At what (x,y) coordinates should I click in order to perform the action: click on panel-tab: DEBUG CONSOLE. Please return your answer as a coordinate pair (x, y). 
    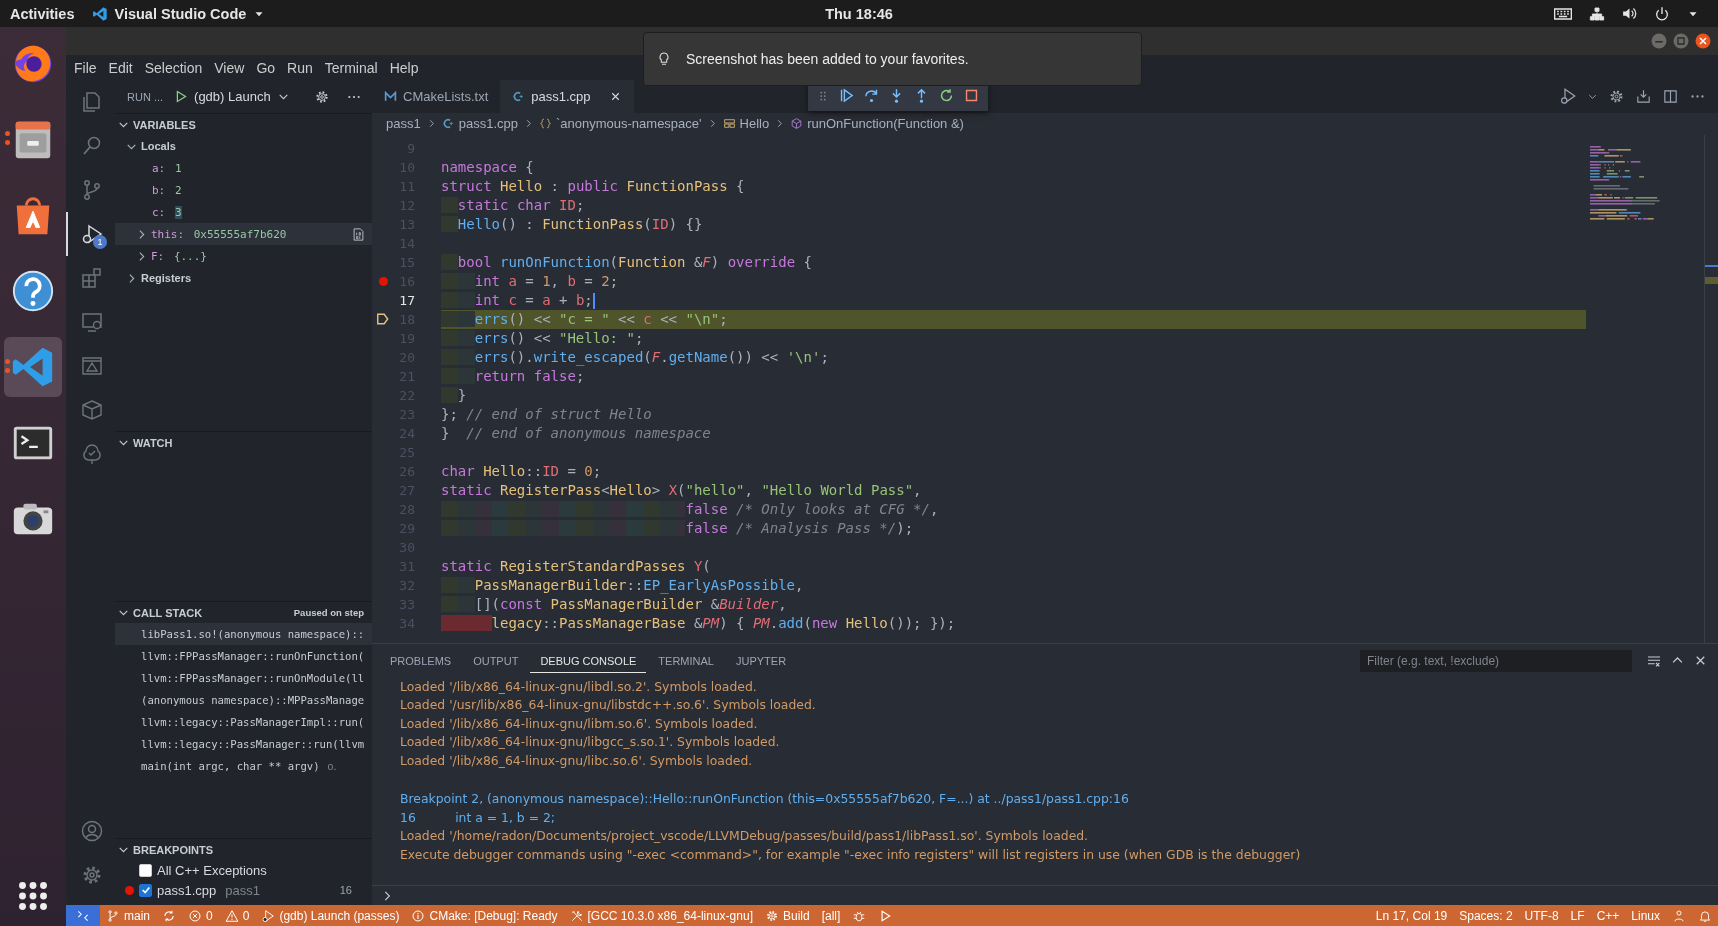
    Looking at the image, I should click on (588, 661).